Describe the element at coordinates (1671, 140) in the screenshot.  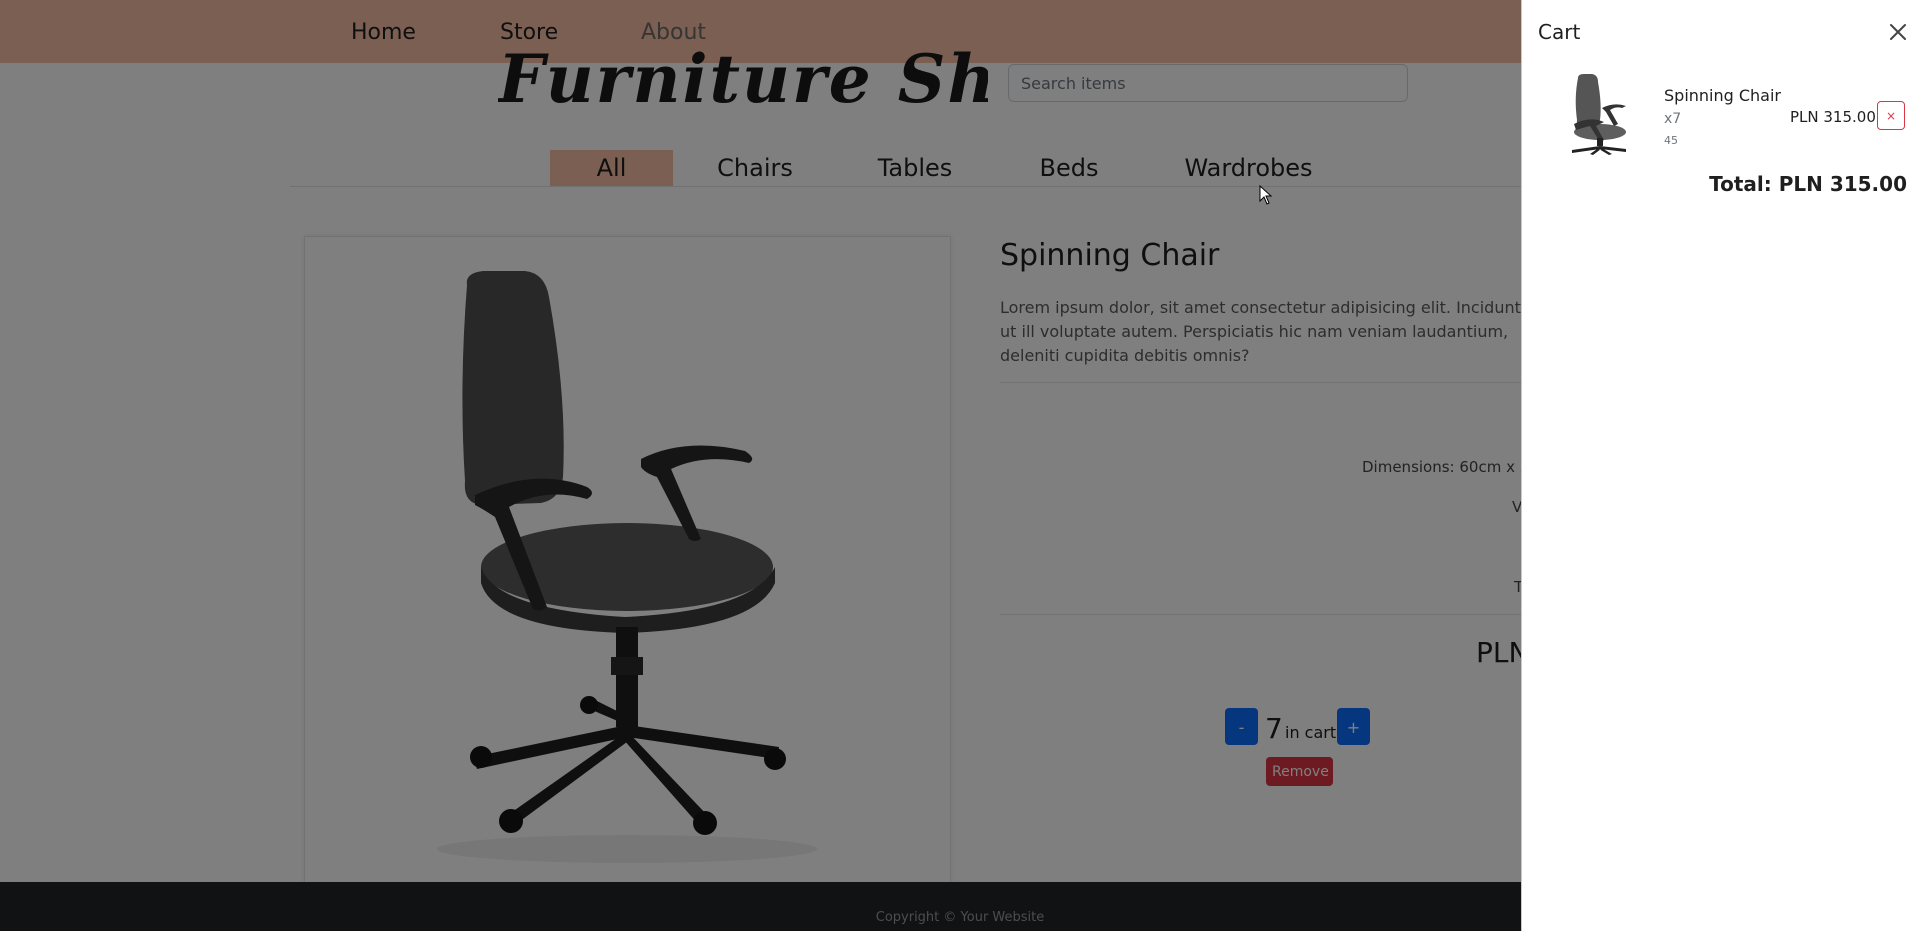
I see `cart-item-id: 45` at that location.